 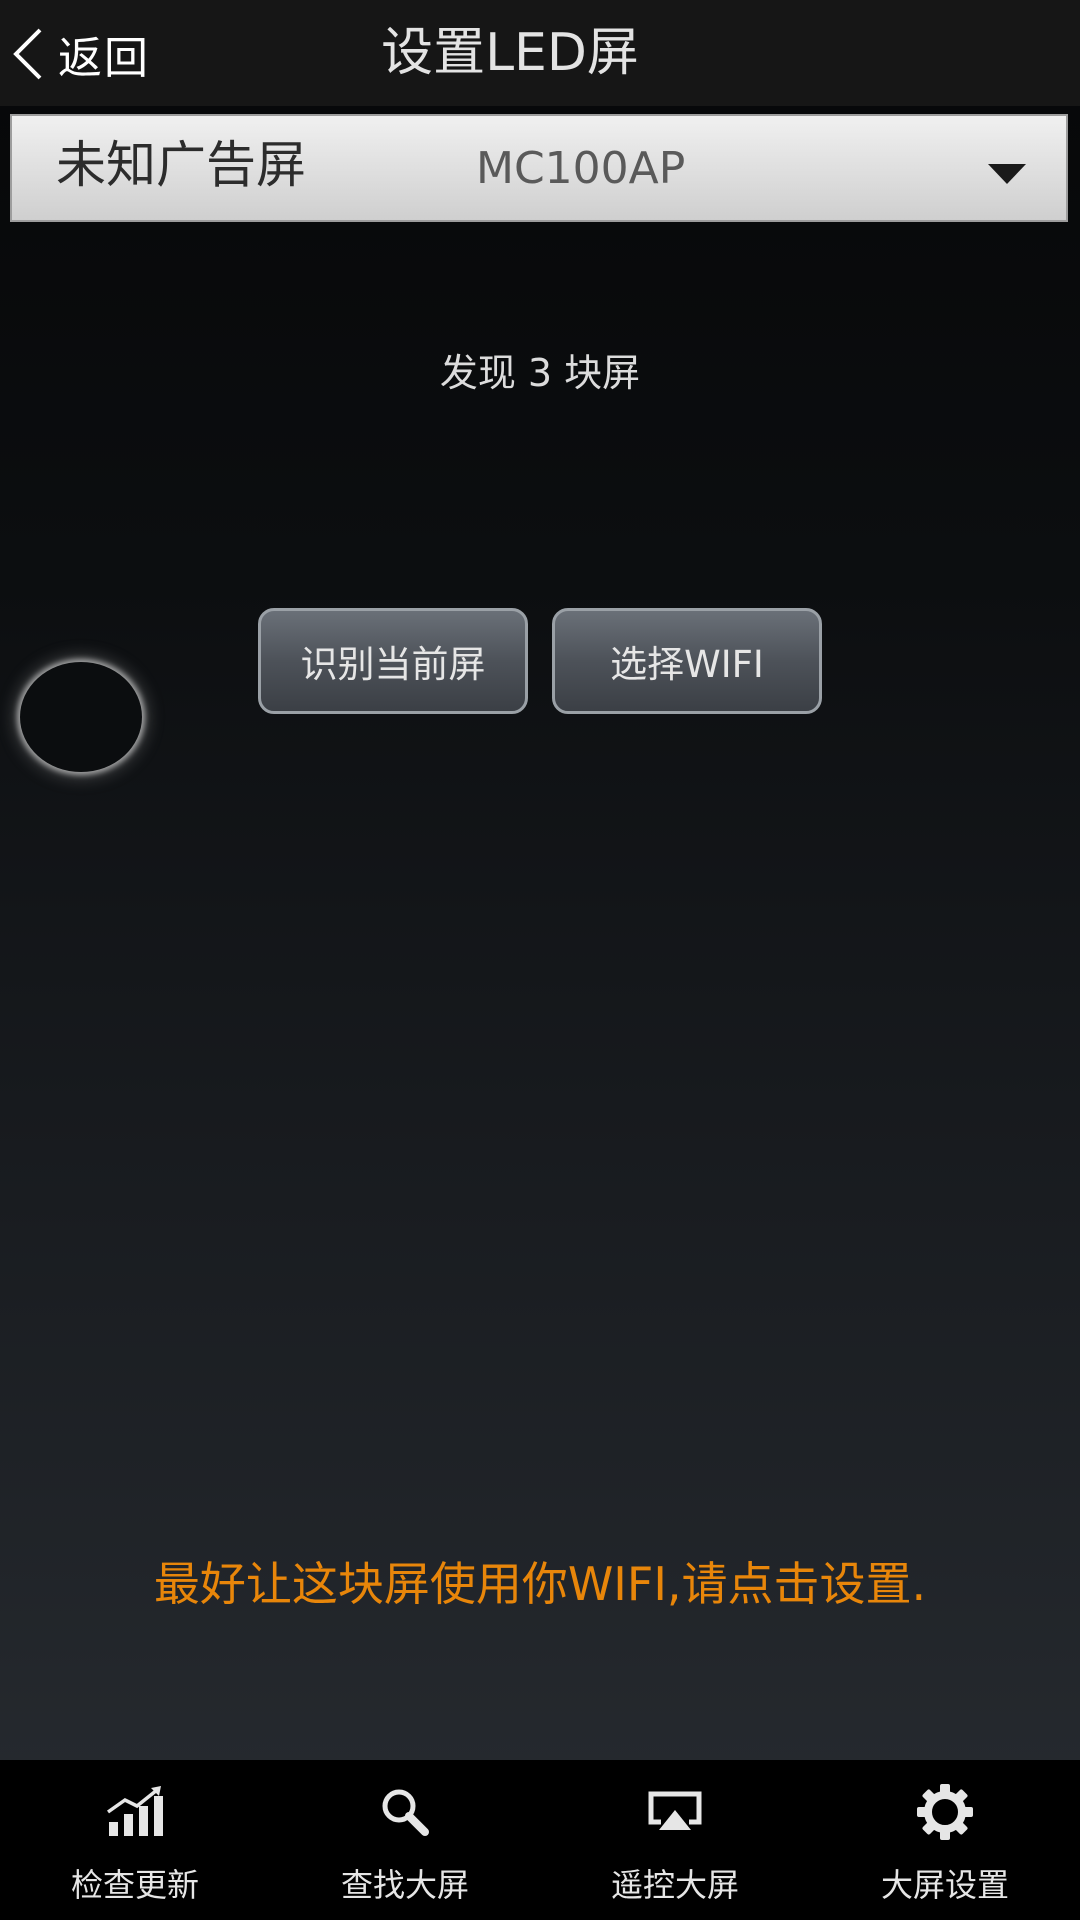 I want to click on nav-item-remote-screen: 遥控大屏, so click(x=675, y=1840).